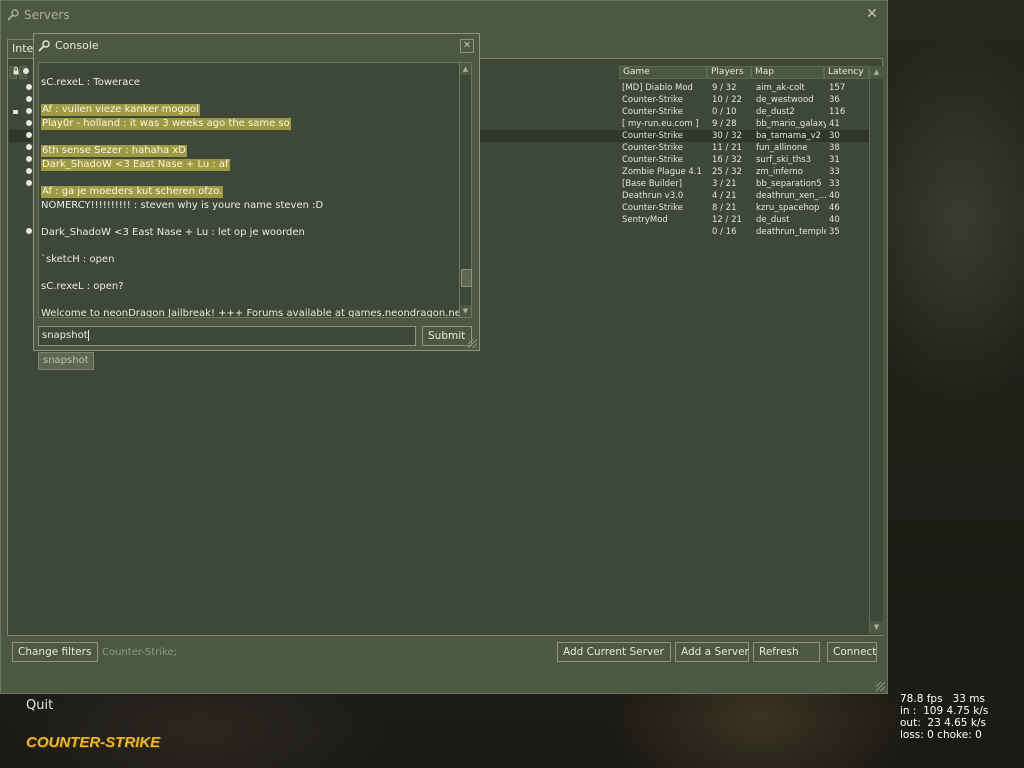 The width and height of the screenshot is (1024, 768). What do you see at coordinates (657, 88) in the screenshot?
I see `cell-game: [MD] Diablo Mod` at bounding box center [657, 88].